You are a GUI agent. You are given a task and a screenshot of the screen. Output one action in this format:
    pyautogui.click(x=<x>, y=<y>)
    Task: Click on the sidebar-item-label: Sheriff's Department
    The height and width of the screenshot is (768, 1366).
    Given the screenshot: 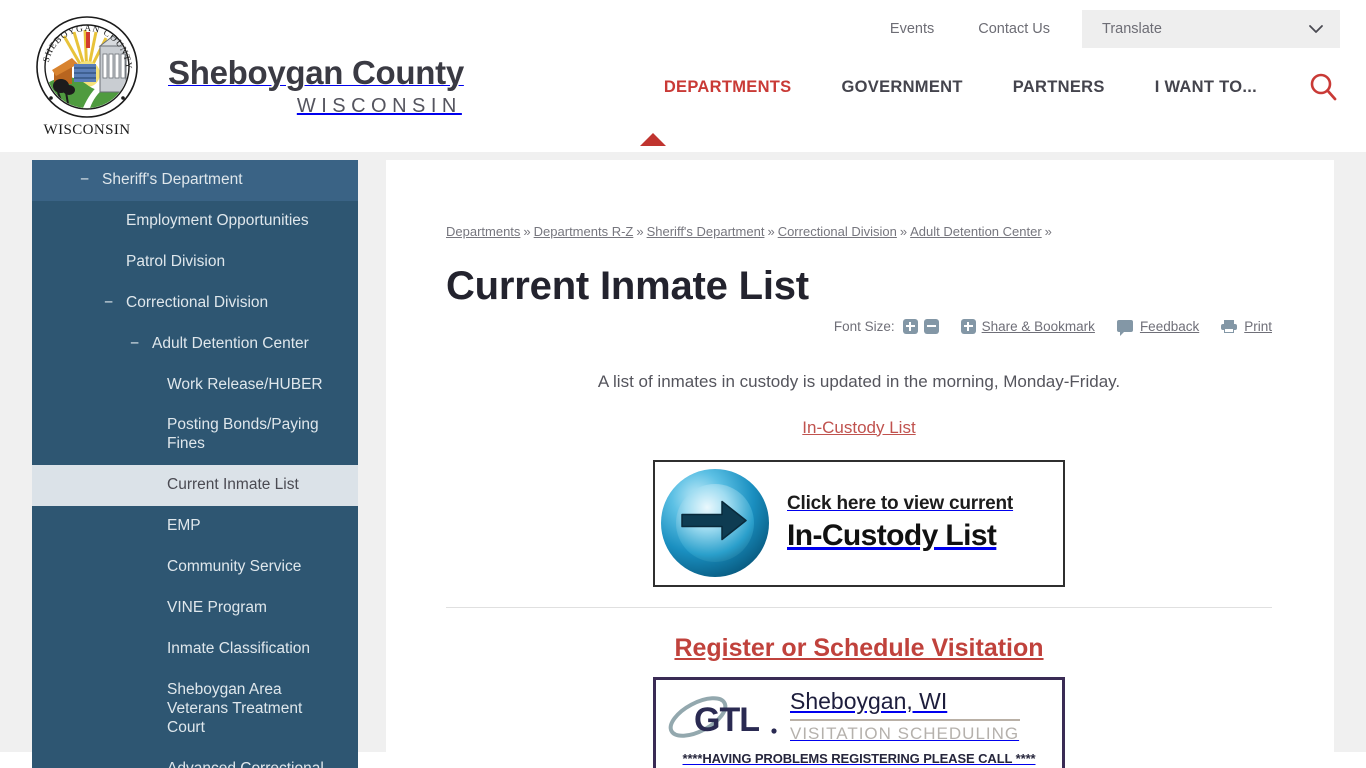 What is the action you would take?
    pyautogui.click(x=172, y=179)
    